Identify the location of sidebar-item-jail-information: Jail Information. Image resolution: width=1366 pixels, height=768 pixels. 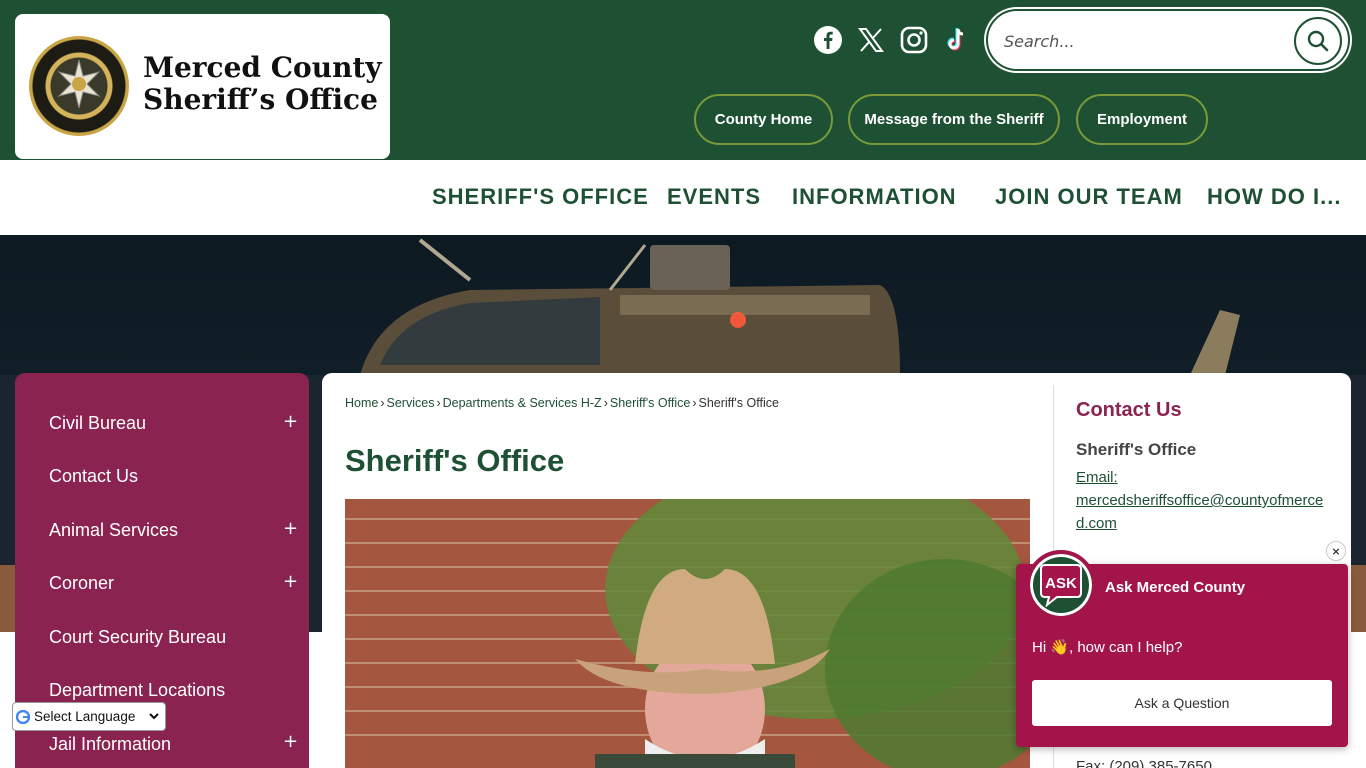
(110, 744).